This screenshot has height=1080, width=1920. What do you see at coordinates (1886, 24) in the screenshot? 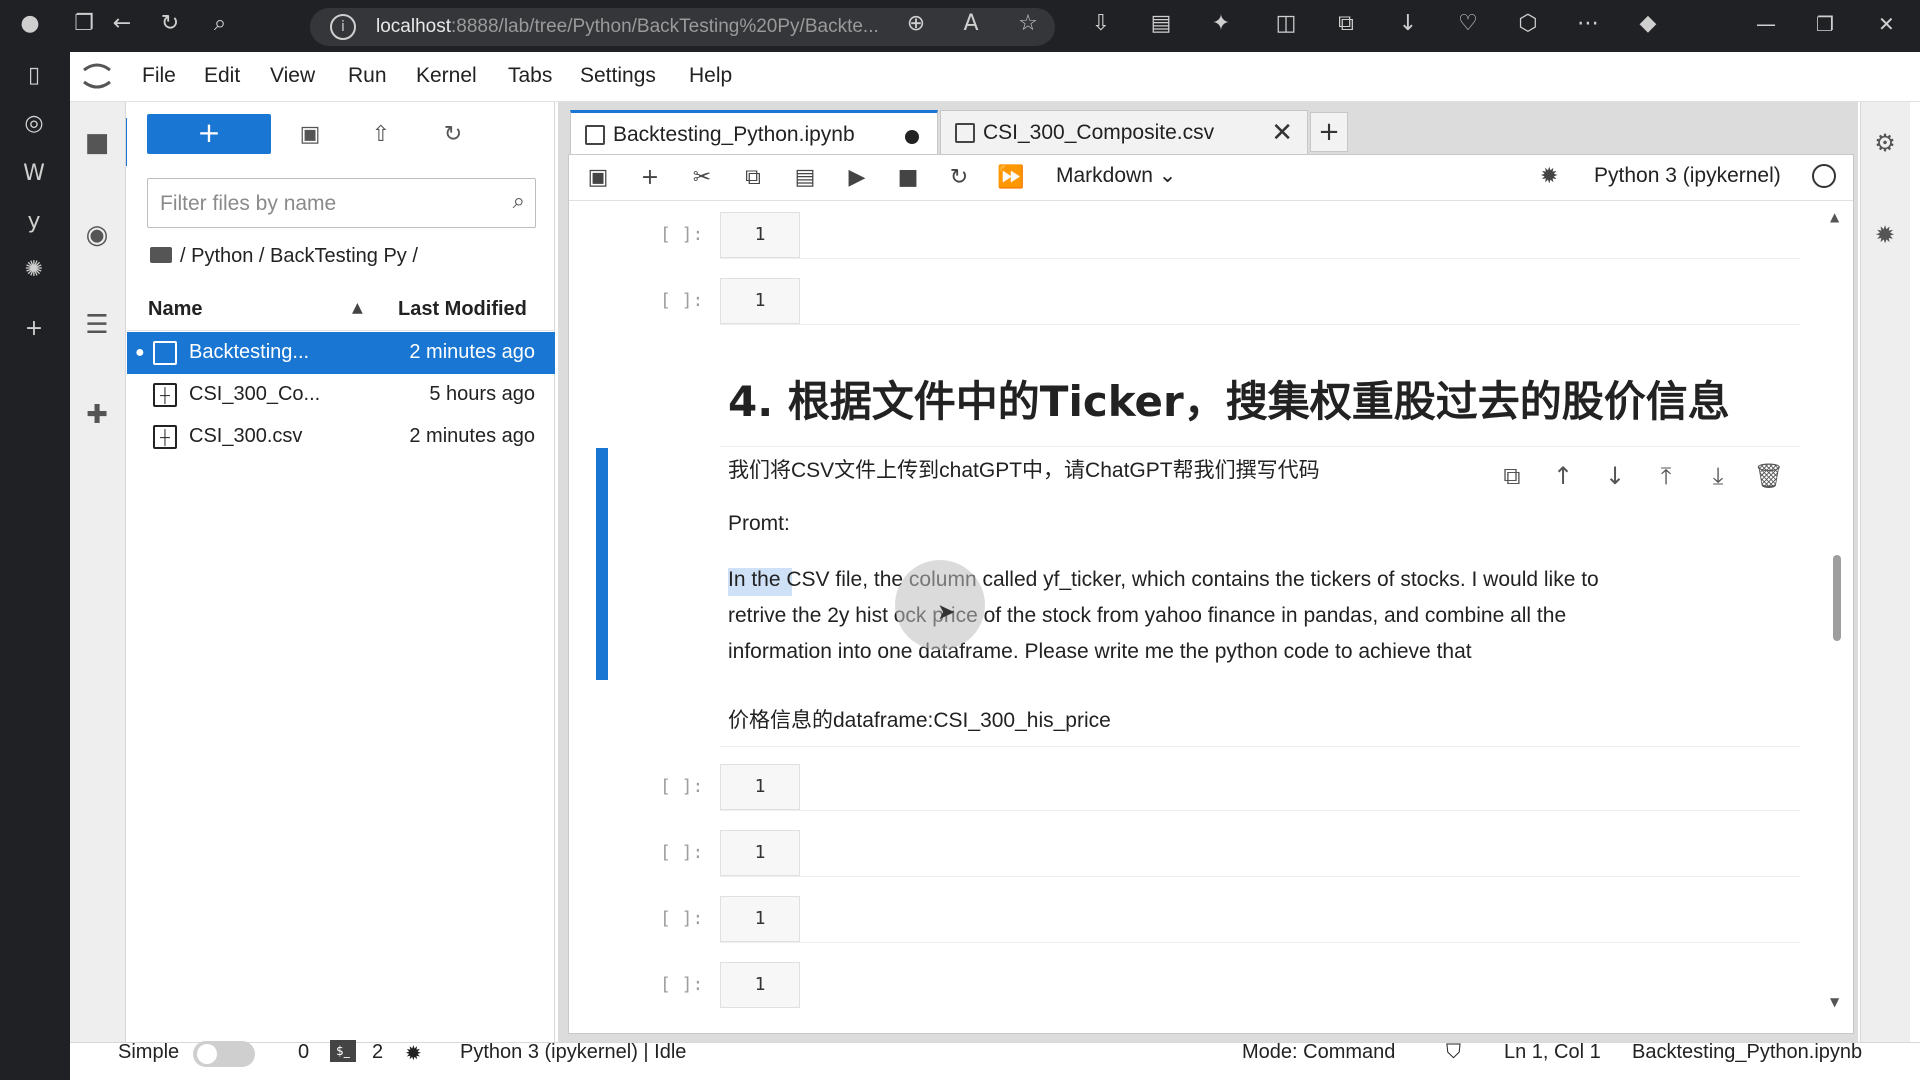
I see `close-window-icon: ✕` at bounding box center [1886, 24].